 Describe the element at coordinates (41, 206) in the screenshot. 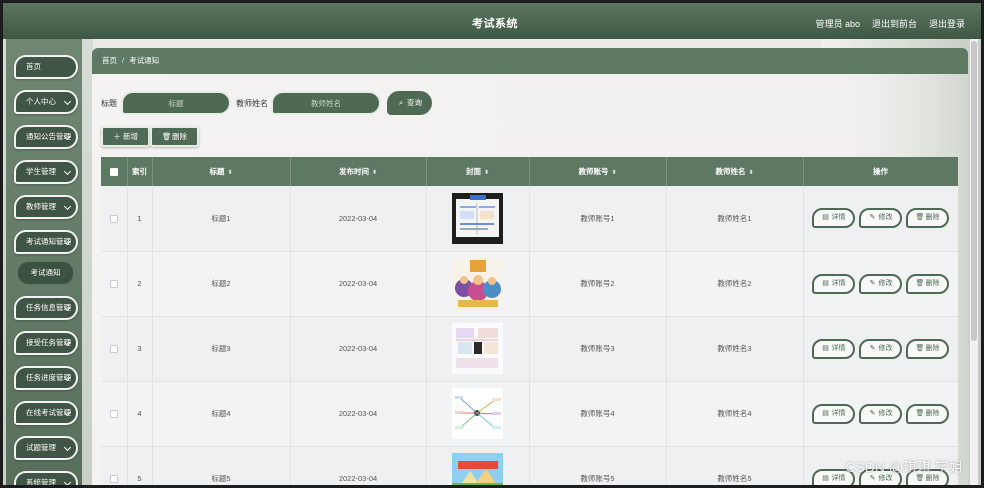

I see `sidebar-item-label: 教师管理` at that location.